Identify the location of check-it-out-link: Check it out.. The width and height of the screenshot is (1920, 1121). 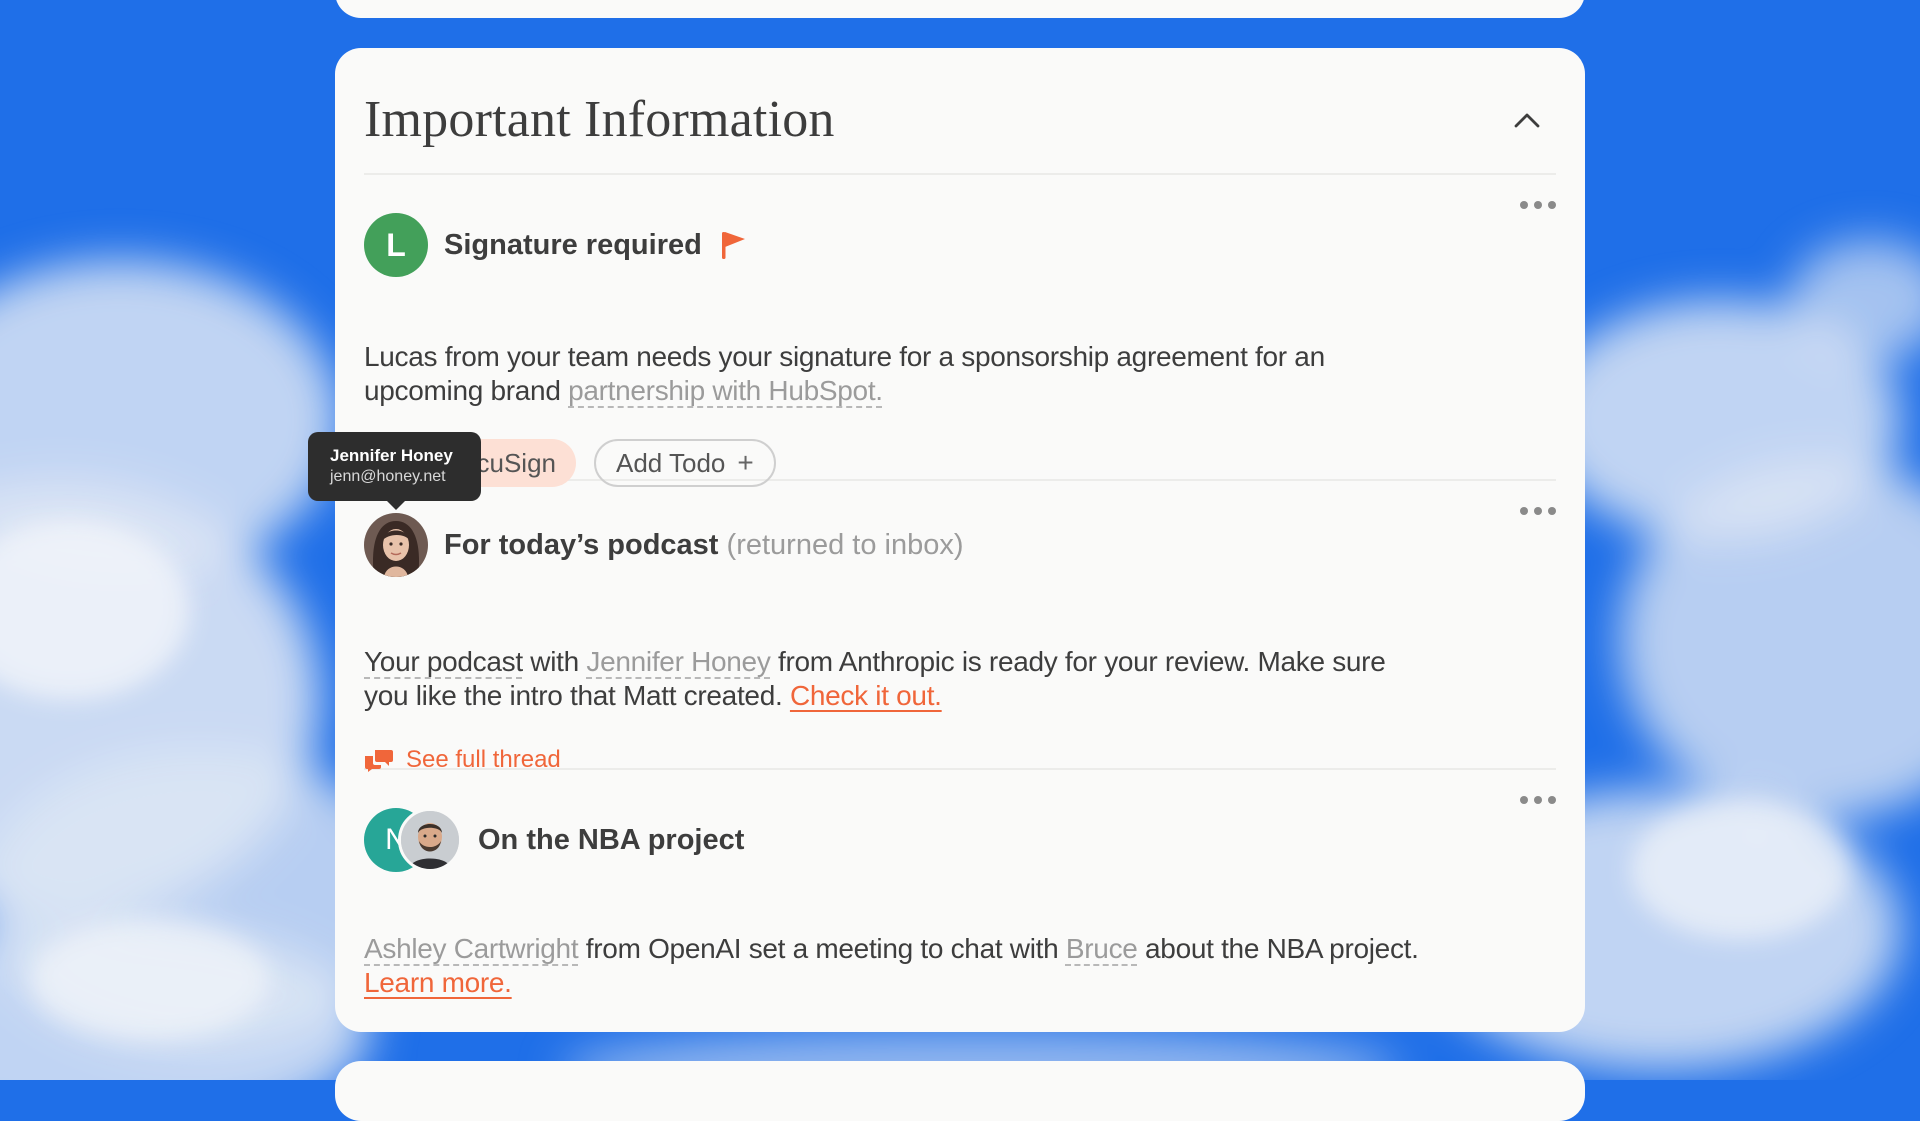
(866, 695).